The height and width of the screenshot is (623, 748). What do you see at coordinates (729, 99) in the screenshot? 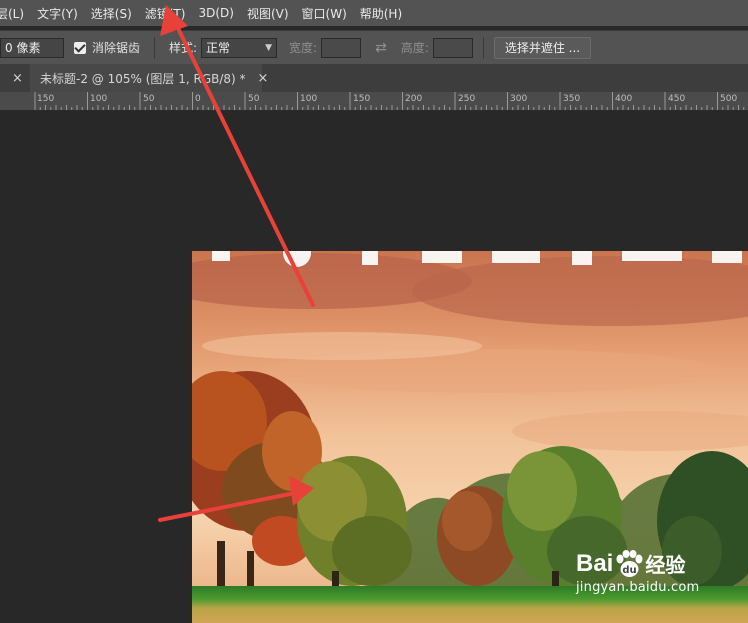
I see `ruler-label: 500` at bounding box center [729, 99].